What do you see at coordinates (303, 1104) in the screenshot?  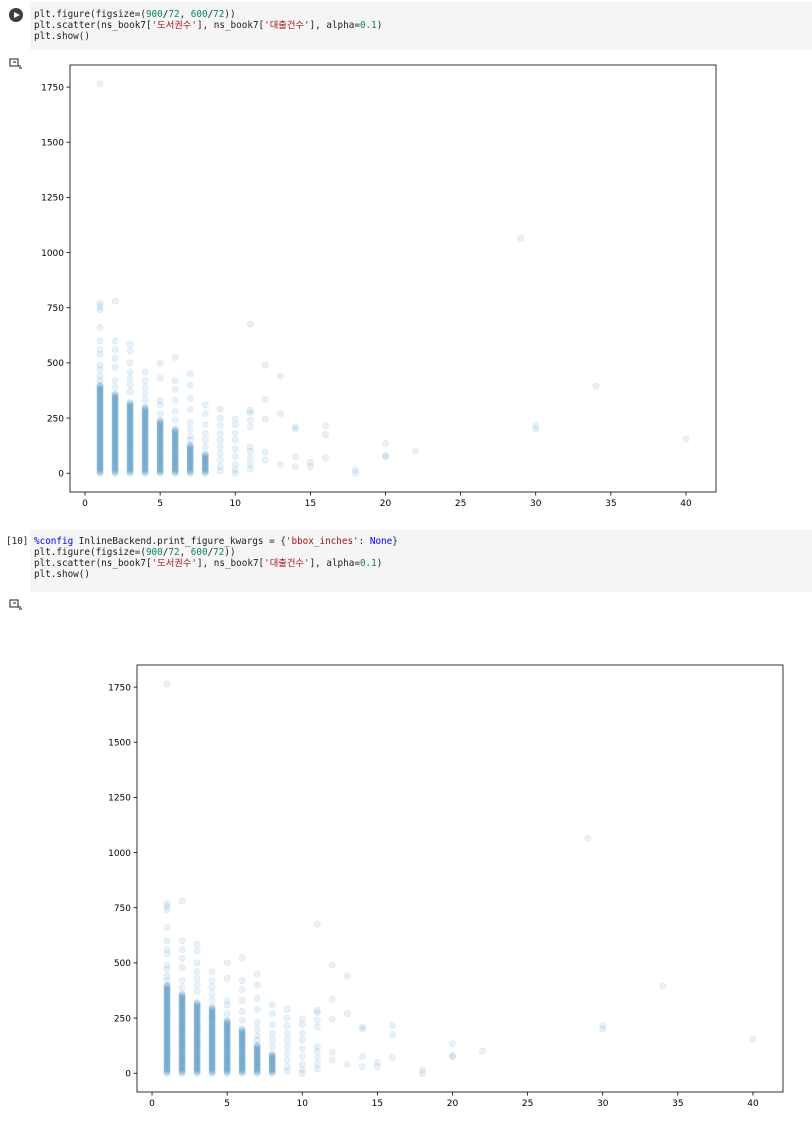 I see `x-tick-label: 10` at bounding box center [303, 1104].